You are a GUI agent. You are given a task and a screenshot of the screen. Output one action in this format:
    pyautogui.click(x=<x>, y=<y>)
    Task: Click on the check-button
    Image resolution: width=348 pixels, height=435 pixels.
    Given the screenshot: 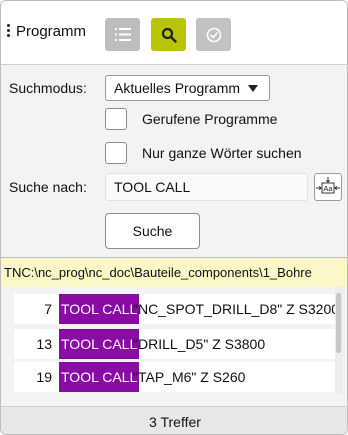 What is the action you would take?
    pyautogui.click(x=213, y=34)
    